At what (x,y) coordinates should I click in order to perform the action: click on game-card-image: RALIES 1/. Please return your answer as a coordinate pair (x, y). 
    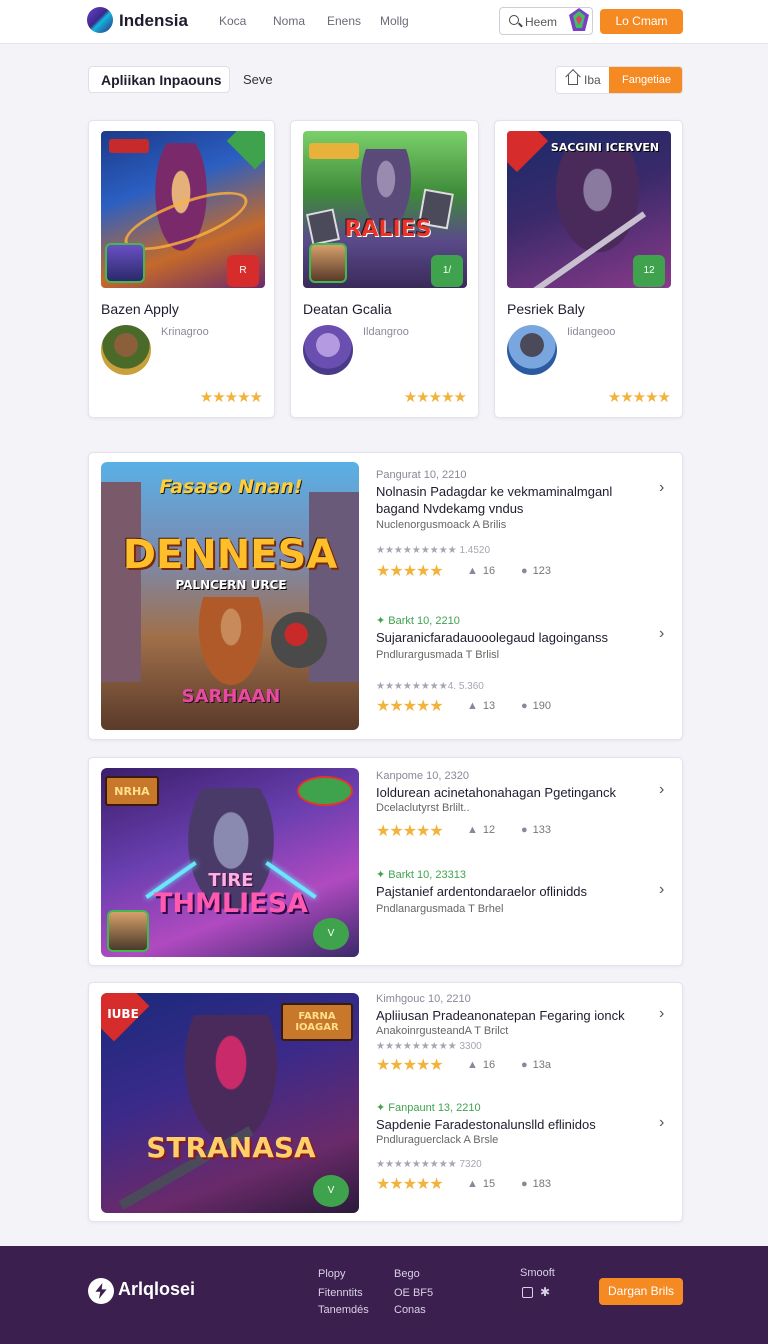
    Looking at the image, I should click on (385, 209).